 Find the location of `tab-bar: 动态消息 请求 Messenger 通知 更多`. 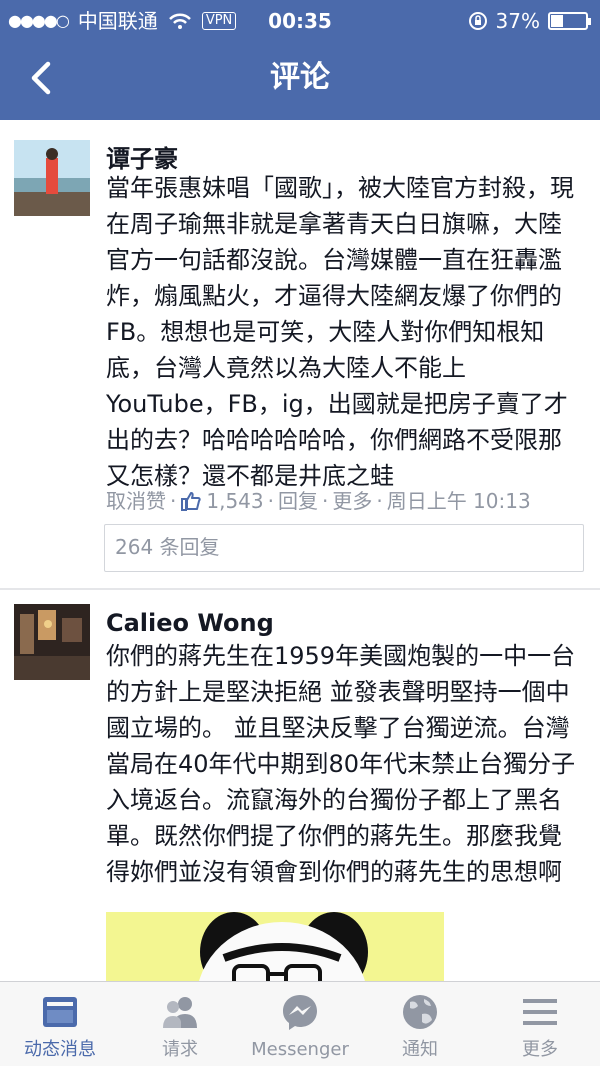

tab-bar: 动态消息 请求 Messenger 通知 更多 is located at coordinates (300, 1023).